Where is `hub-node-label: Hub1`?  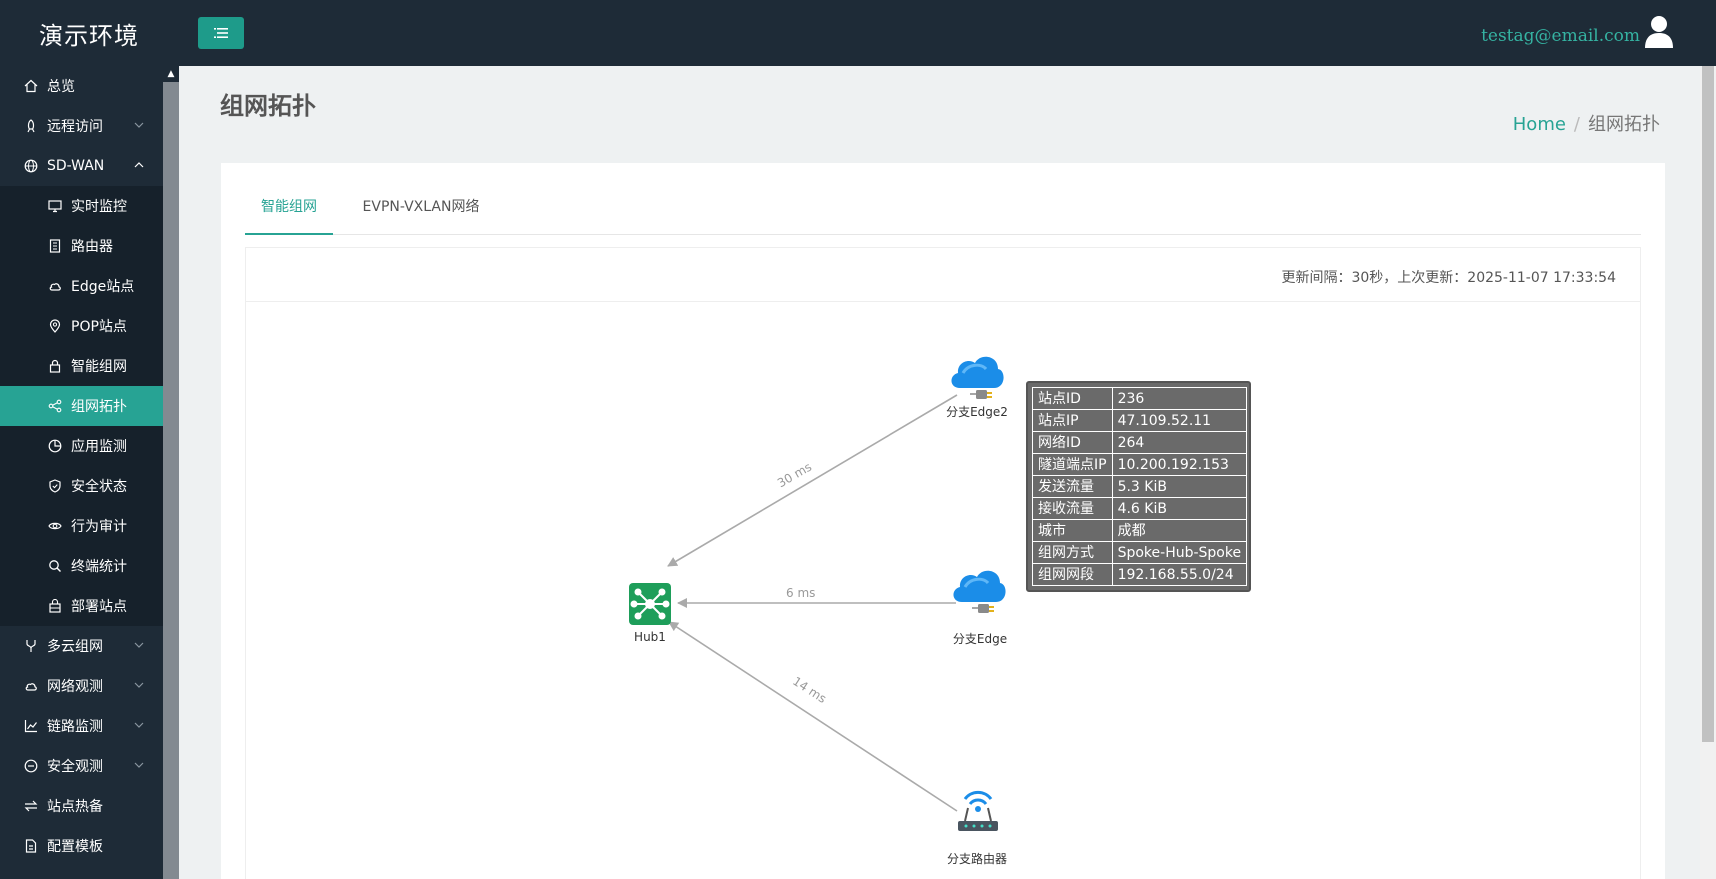
hub-node-label: Hub1 is located at coordinates (650, 637).